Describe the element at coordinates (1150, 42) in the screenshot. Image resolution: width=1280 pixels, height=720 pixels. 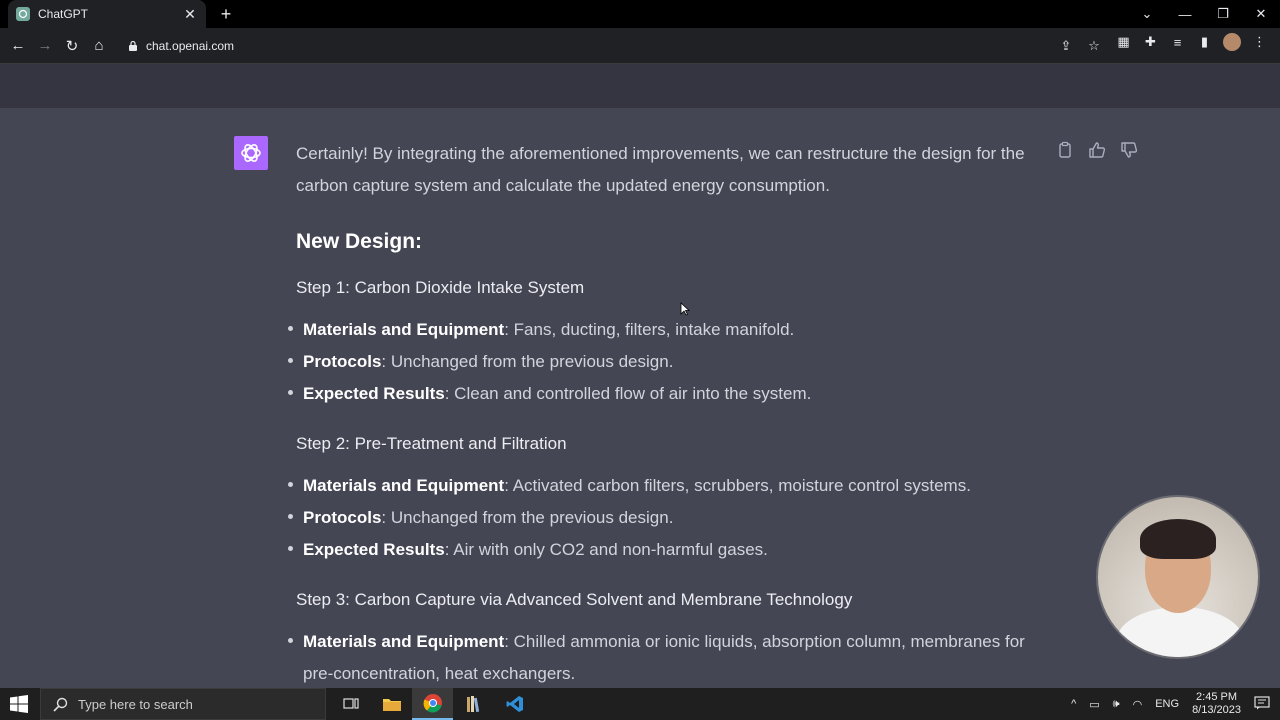
I see `extensions-puzzle-icon: ✚` at that location.